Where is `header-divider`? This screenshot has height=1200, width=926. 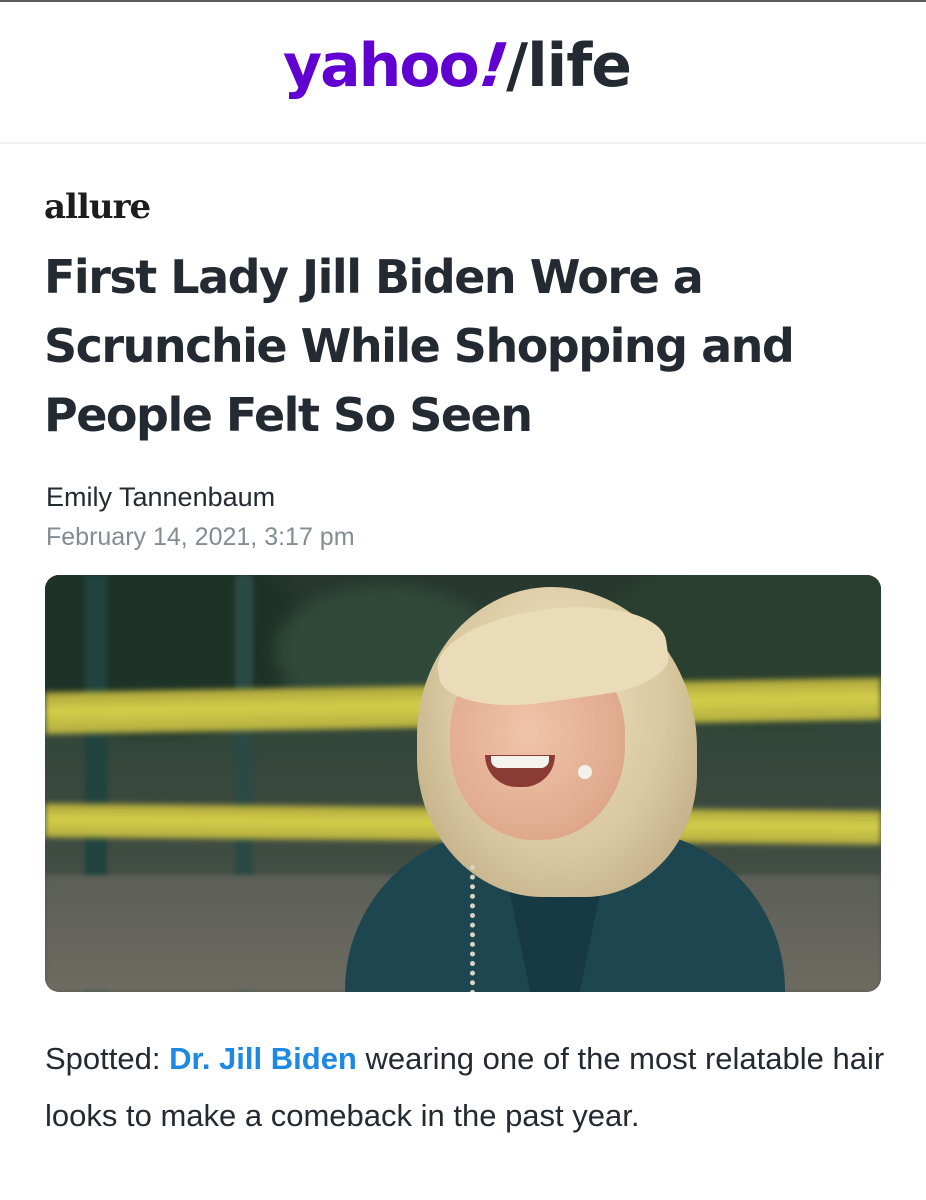
header-divider is located at coordinates (463, 143).